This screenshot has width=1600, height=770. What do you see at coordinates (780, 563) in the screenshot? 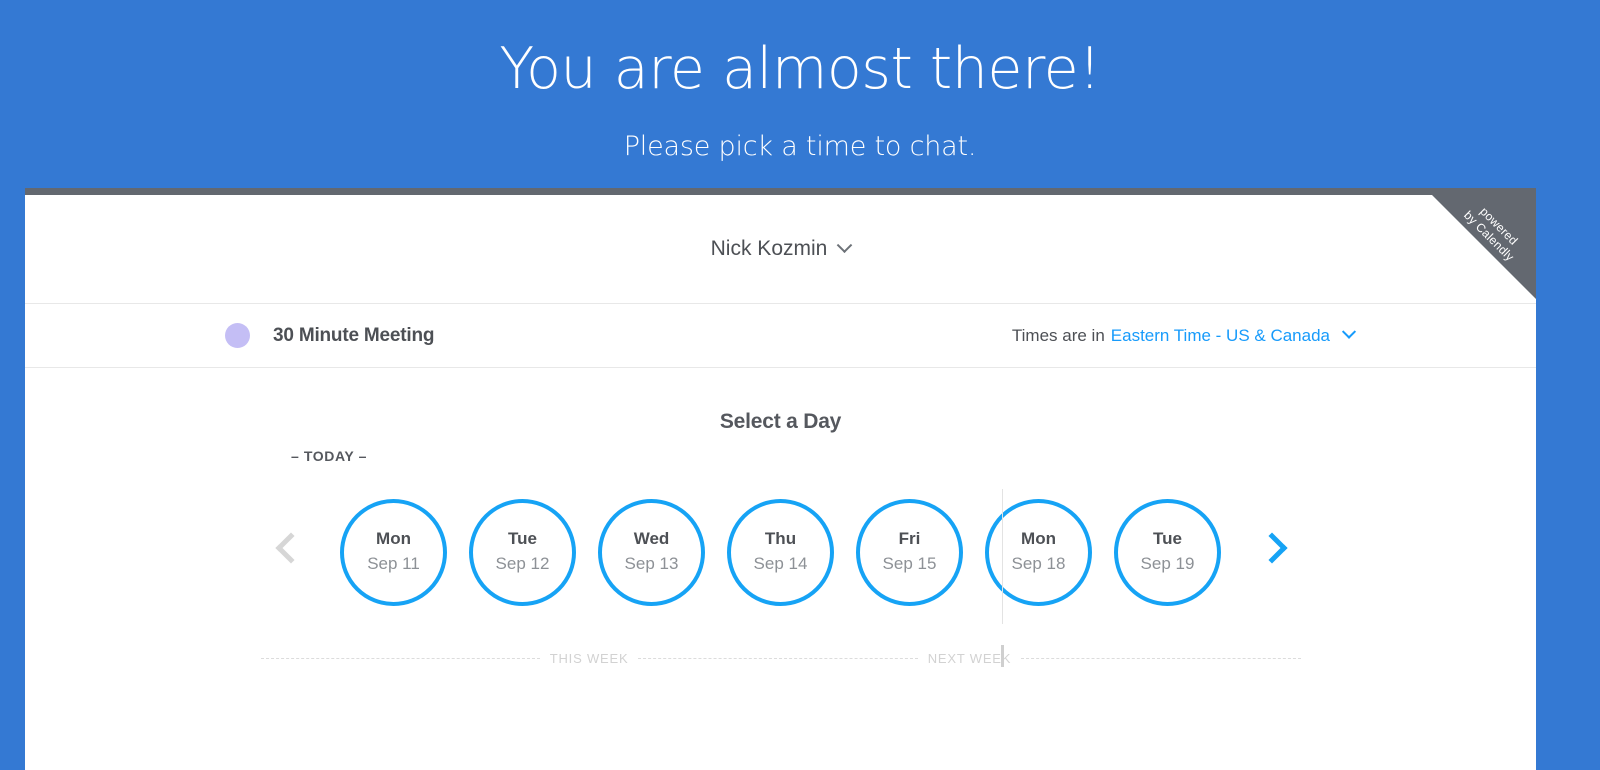
I see `day-date: Sep 14` at bounding box center [780, 563].